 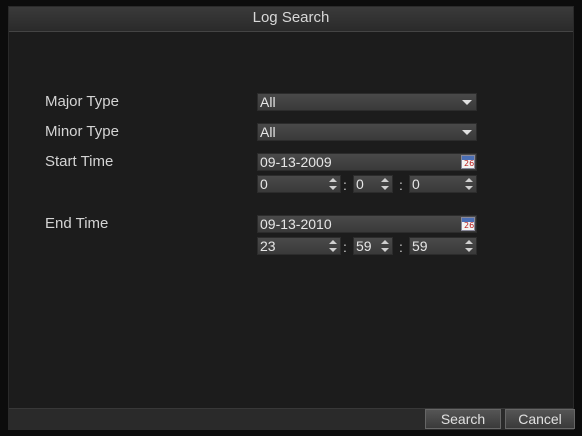 What do you see at coordinates (82, 131) in the screenshot?
I see `minor-type-label: Minor Type` at bounding box center [82, 131].